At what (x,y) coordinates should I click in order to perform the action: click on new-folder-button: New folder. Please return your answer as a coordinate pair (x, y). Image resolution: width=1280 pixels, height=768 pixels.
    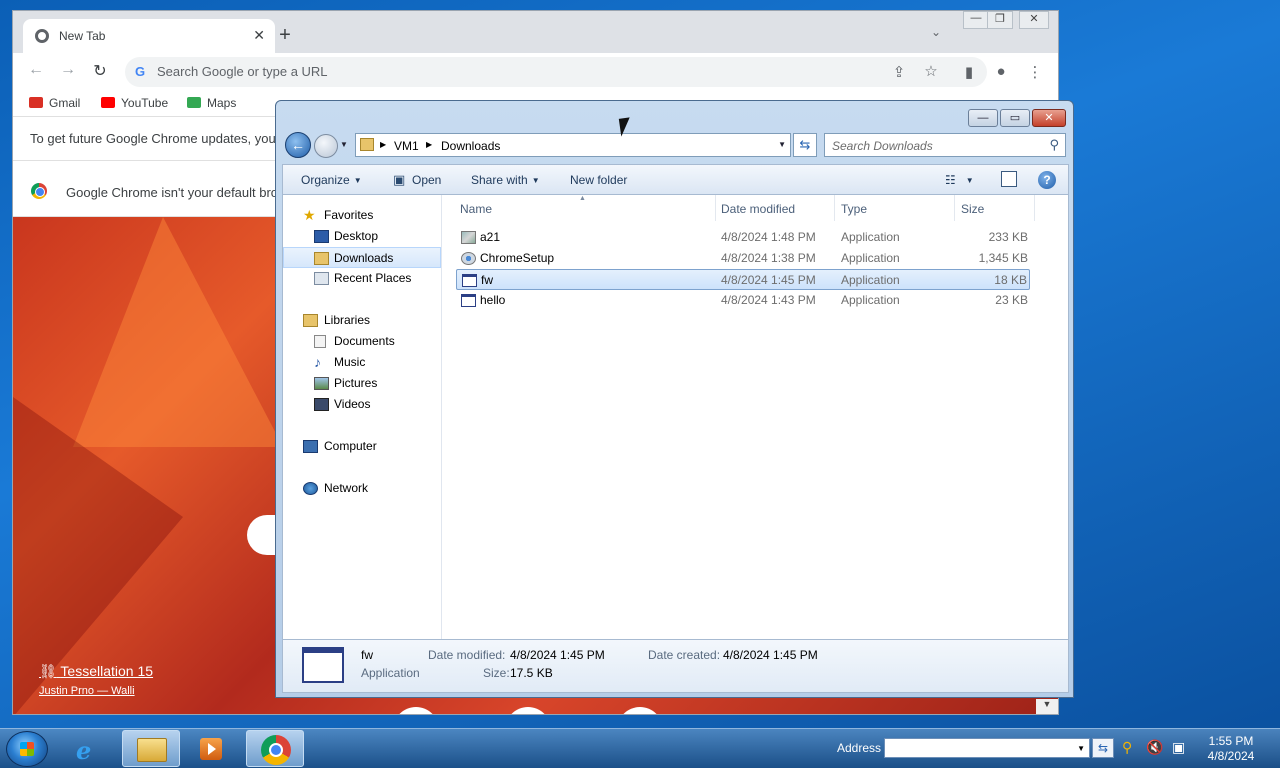
    Looking at the image, I should click on (598, 180).